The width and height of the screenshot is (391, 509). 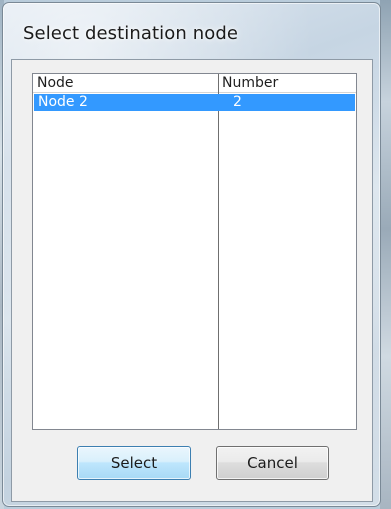 What do you see at coordinates (218, 251) in the screenshot?
I see `column-divider` at bounding box center [218, 251].